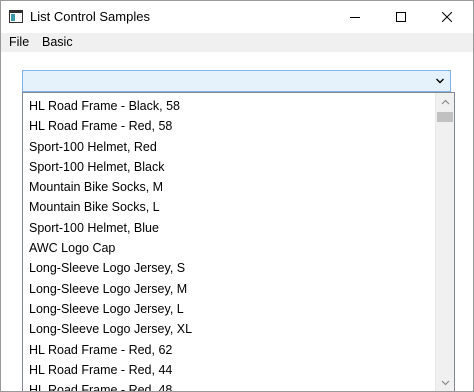 The image size is (474, 392). What do you see at coordinates (110, 147) in the screenshot?
I see `list-item: Sport-100 Helmet, Red` at bounding box center [110, 147].